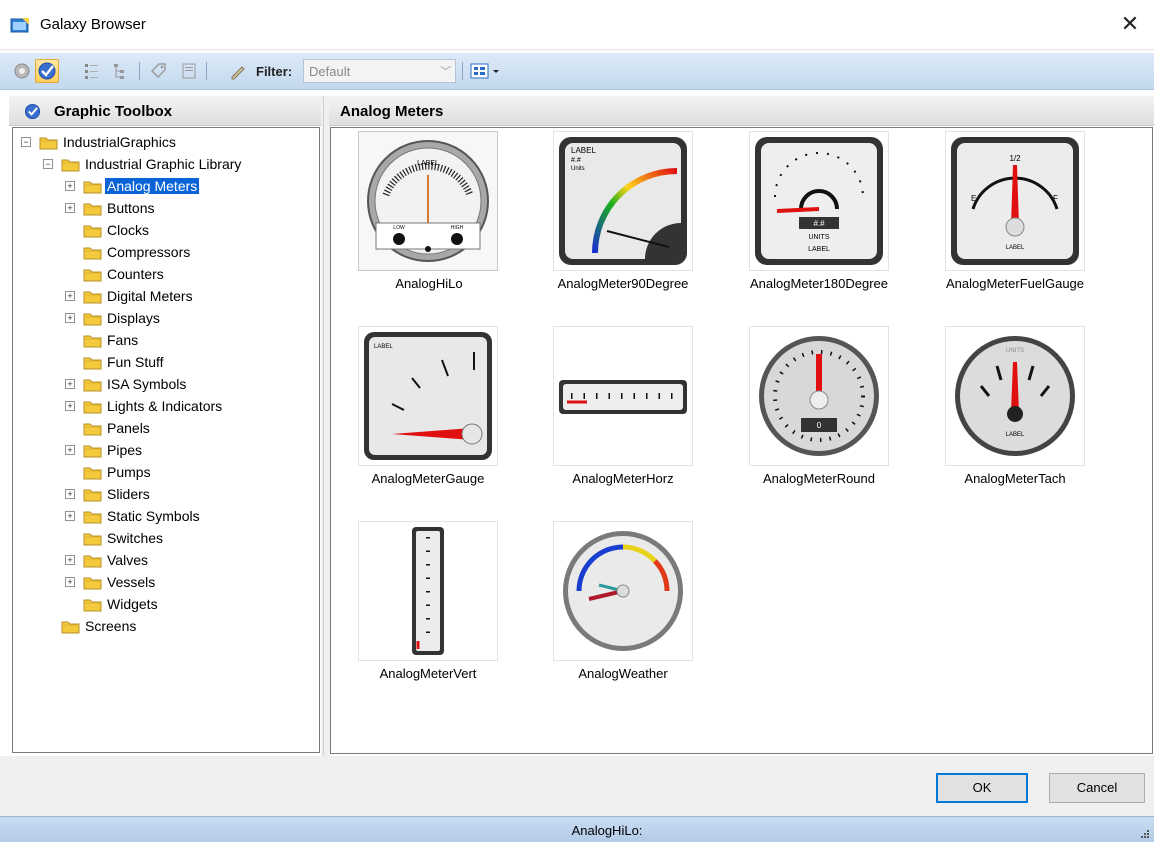  I want to click on tree-item: + Analog Meters, so click(187, 187).